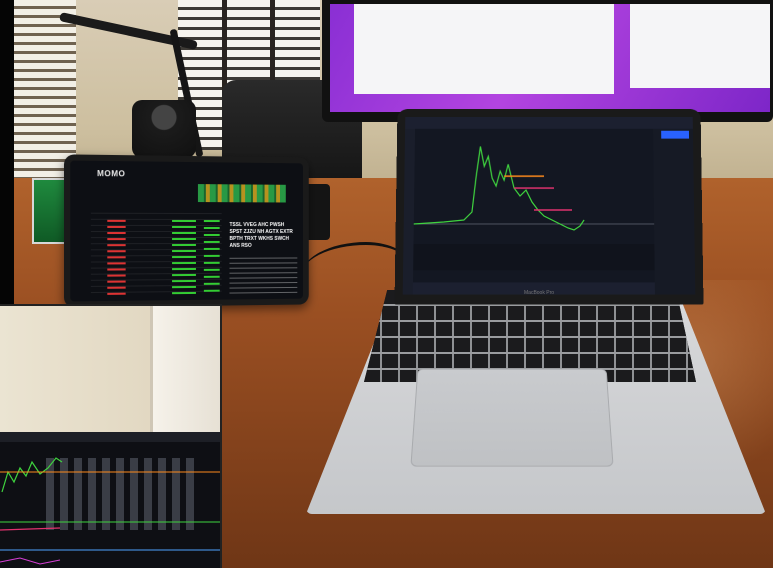  I want to click on inset-chart, so click(110, 498).